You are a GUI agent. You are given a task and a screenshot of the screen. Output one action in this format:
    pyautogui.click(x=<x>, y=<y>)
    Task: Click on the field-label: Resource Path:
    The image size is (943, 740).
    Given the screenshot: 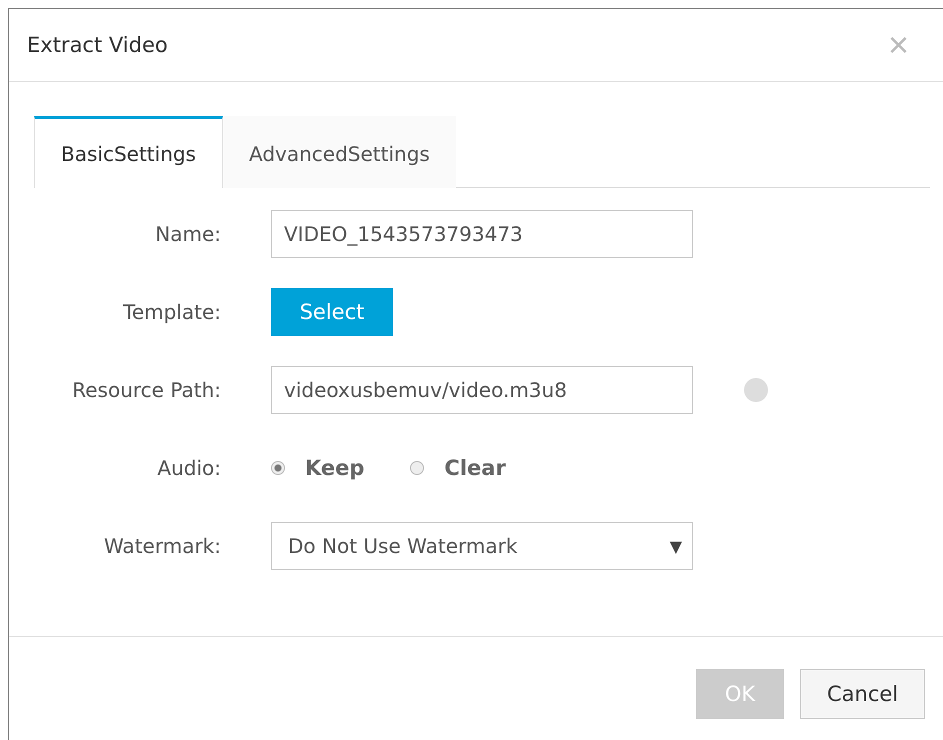 What is the action you would take?
    pyautogui.click(x=146, y=390)
    